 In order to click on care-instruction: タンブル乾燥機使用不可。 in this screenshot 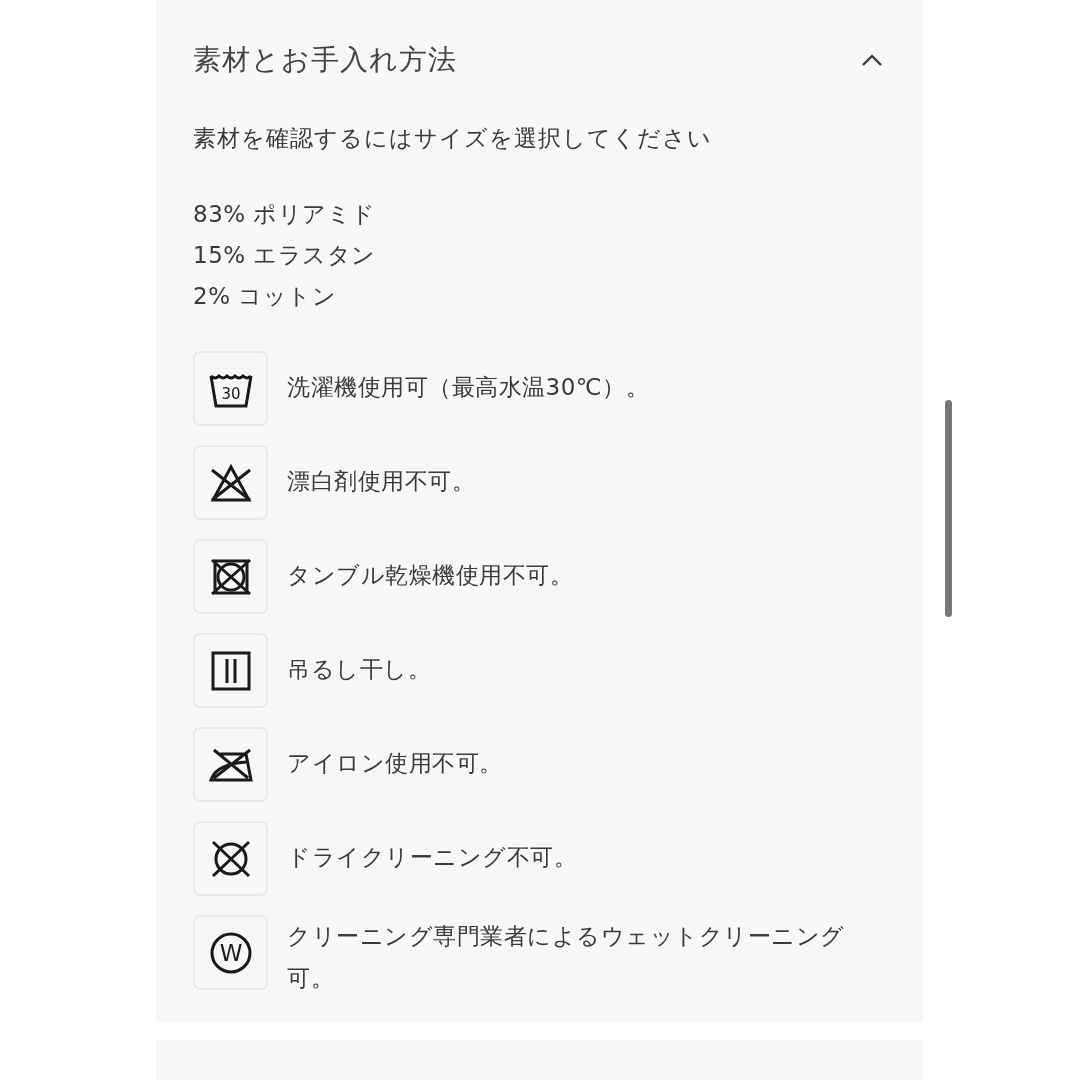, I will do `click(430, 575)`.